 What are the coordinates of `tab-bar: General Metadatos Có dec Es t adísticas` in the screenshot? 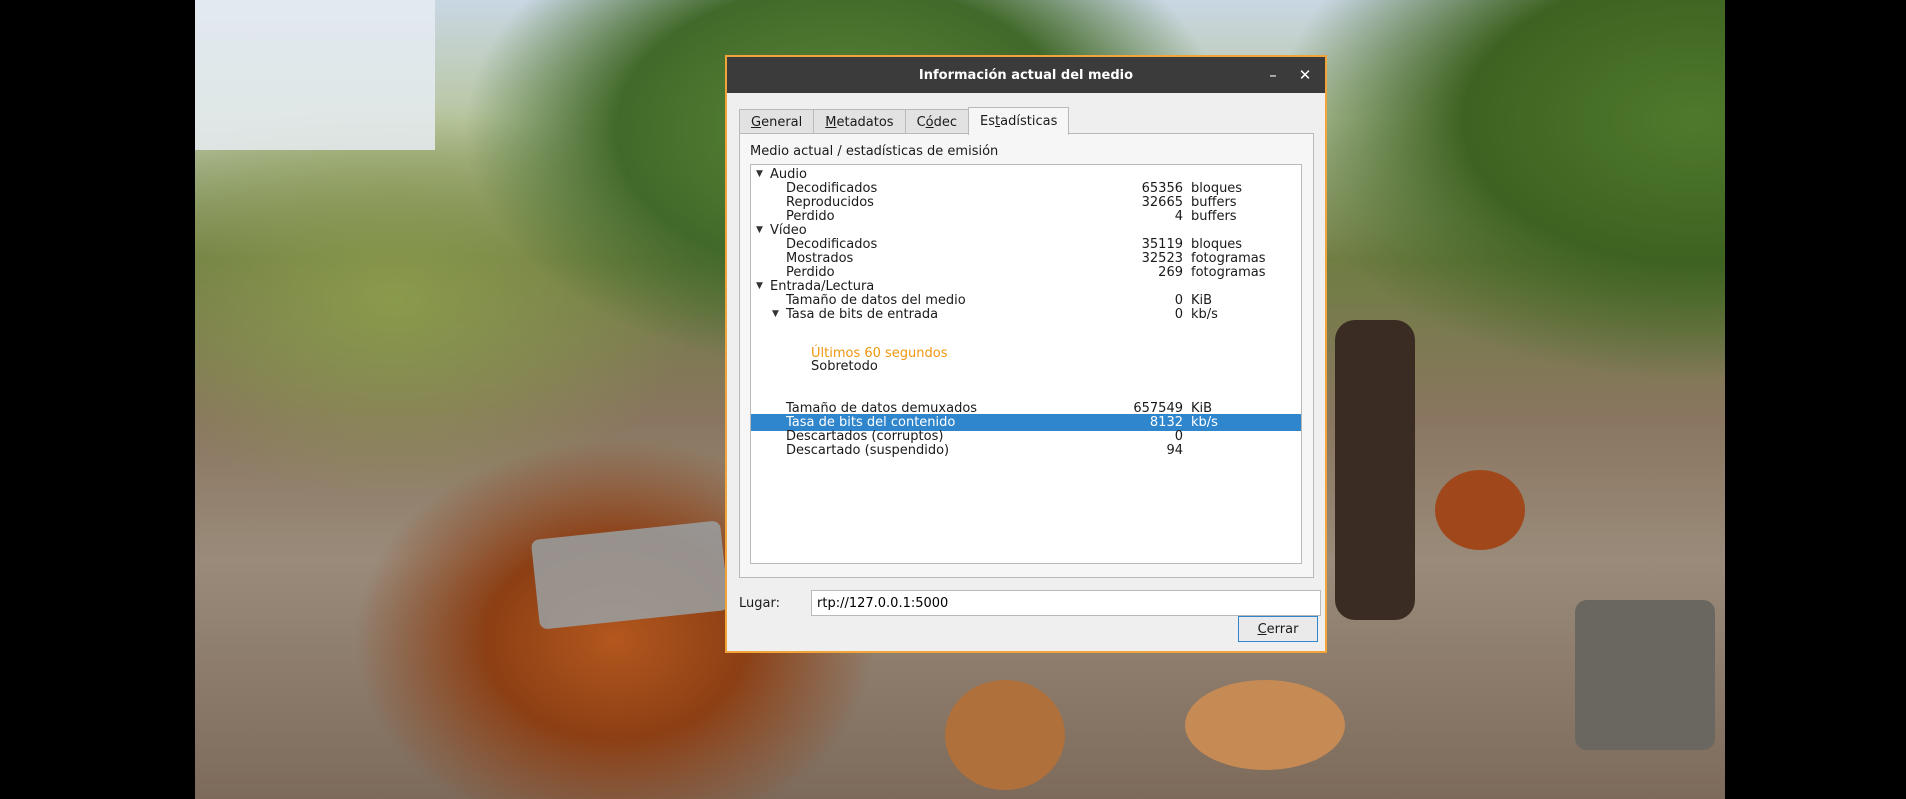 It's located at (904, 121).